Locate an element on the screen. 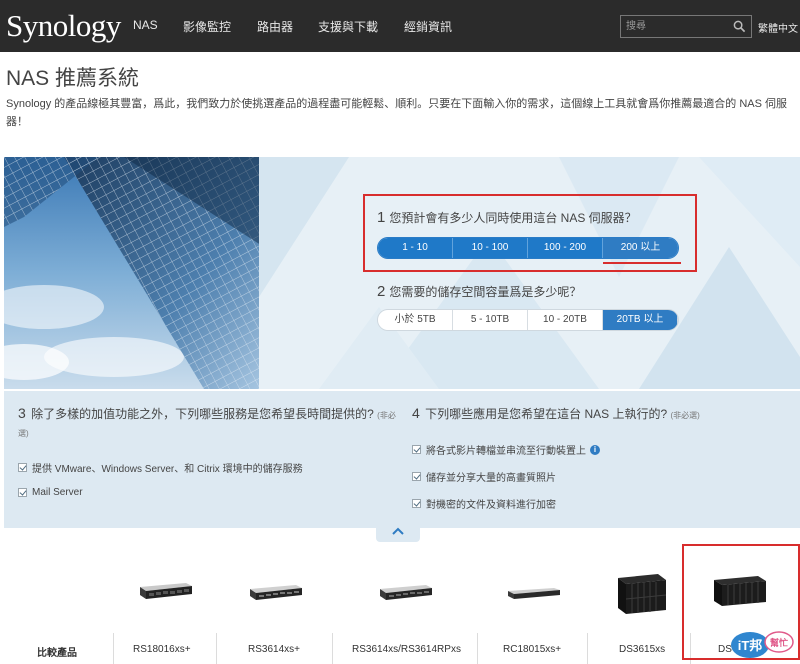 Image resolution: width=800 pixels, height=664 pixels. question-4-text: 下列哪些應用是您希望在這台 NAS 上執行的? is located at coordinates (546, 414).